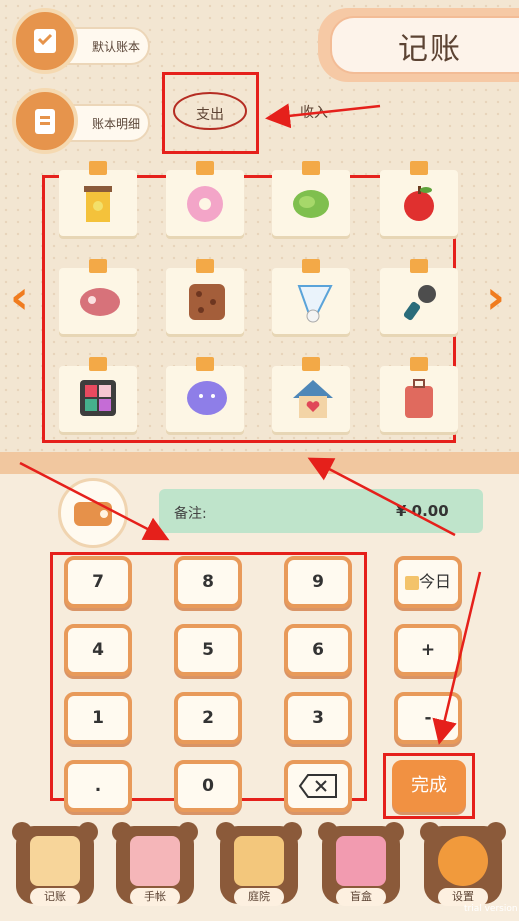 The height and width of the screenshot is (921, 519). Describe the element at coordinates (155, 861) in the screenshot. I see `handbook-icon` at that location.